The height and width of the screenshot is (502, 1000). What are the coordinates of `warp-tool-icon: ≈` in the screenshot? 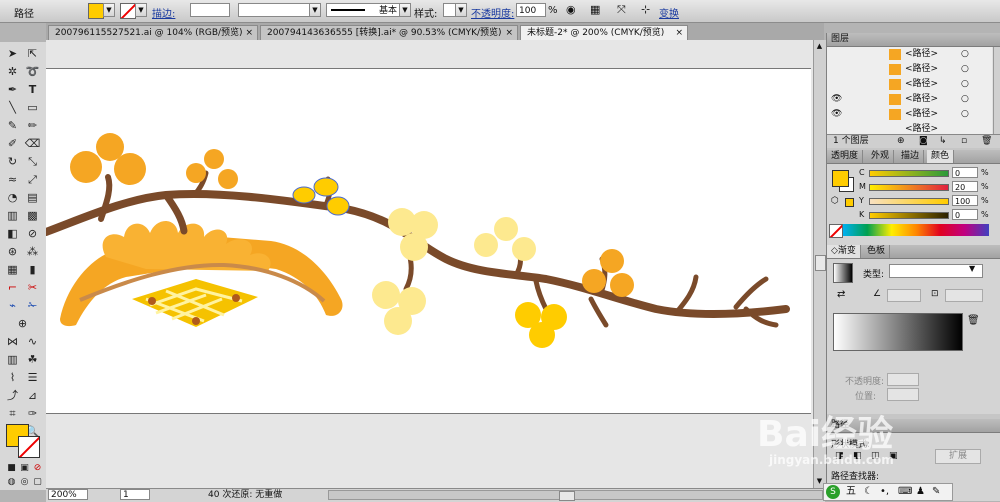 It's located at (12, 180).